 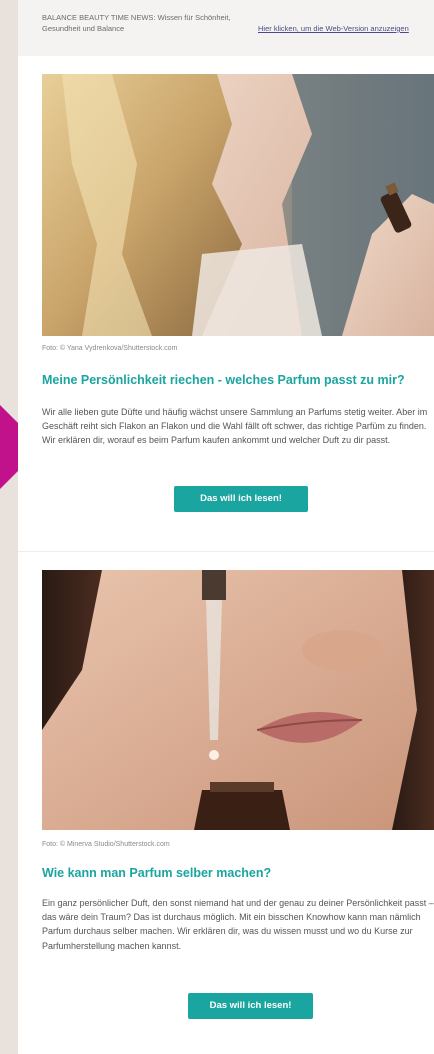 I want to click on article-1-photo-credit: Foto: © Yana Vydrenkova/Shutterstock.com, so click(x=110, y=348).